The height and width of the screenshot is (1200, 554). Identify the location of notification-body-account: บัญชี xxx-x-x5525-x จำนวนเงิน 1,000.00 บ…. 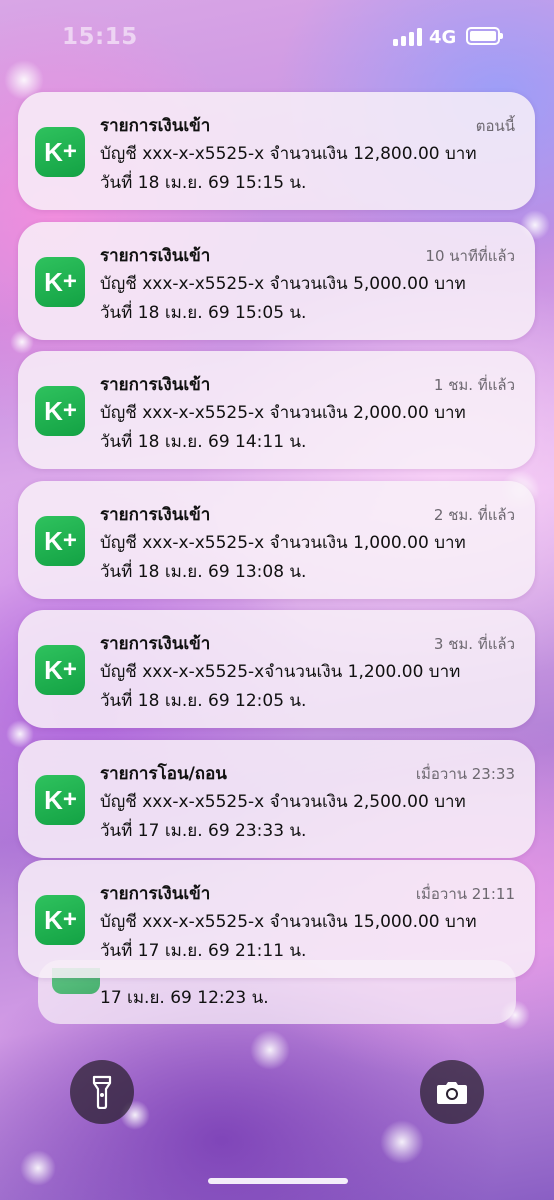
(283, 543).